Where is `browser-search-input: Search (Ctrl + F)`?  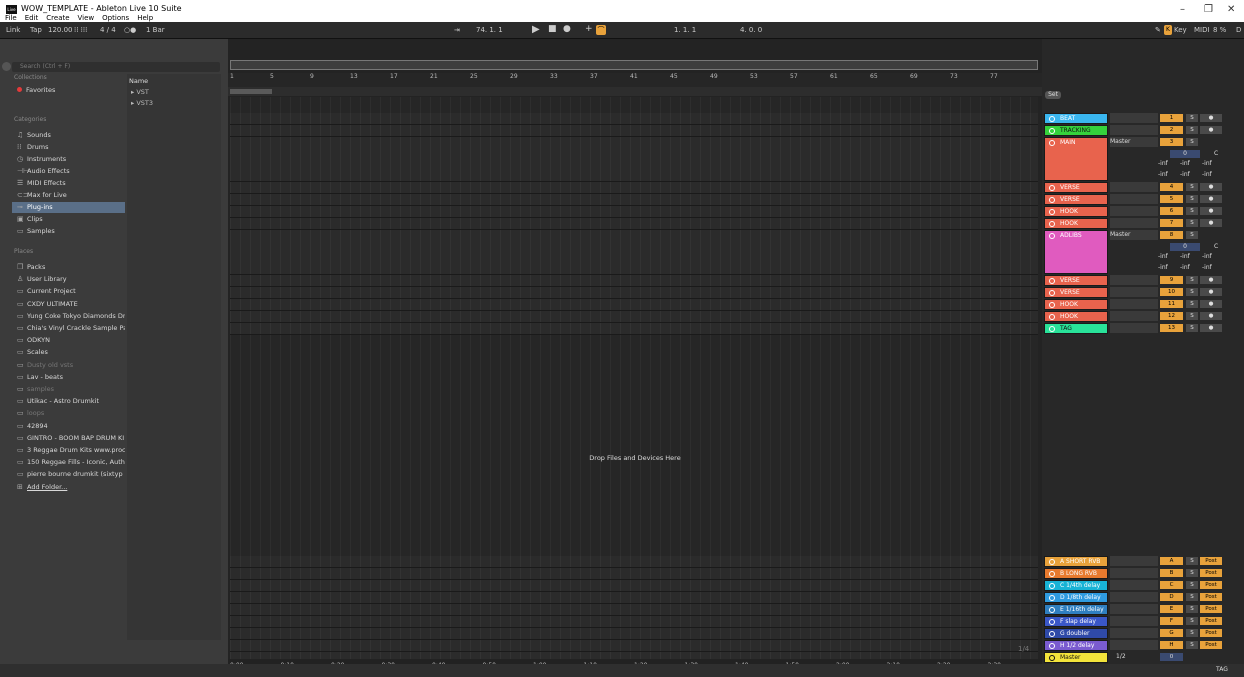
browser-search-input: Search (Ctrl + F) is located at coordinates (116, 67).